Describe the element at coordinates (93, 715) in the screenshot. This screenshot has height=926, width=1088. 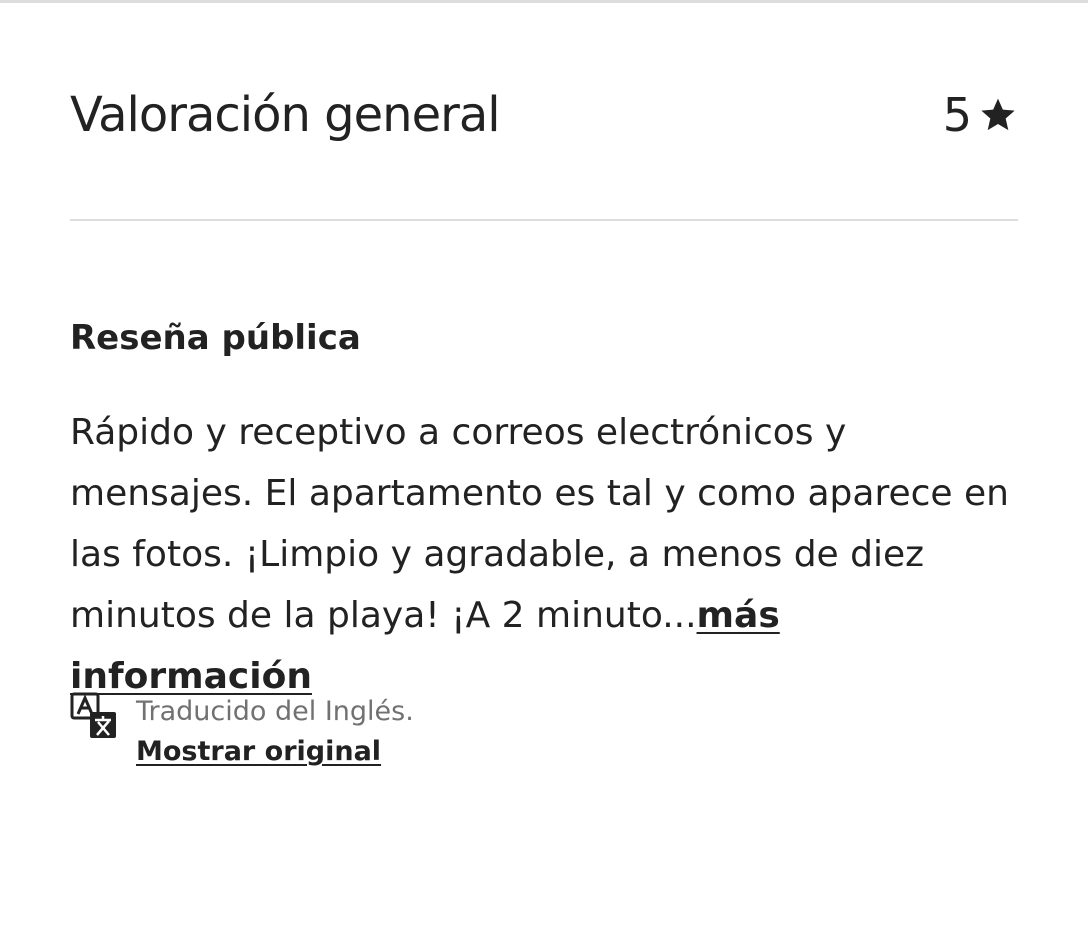
I see `translate-icon` at that location.